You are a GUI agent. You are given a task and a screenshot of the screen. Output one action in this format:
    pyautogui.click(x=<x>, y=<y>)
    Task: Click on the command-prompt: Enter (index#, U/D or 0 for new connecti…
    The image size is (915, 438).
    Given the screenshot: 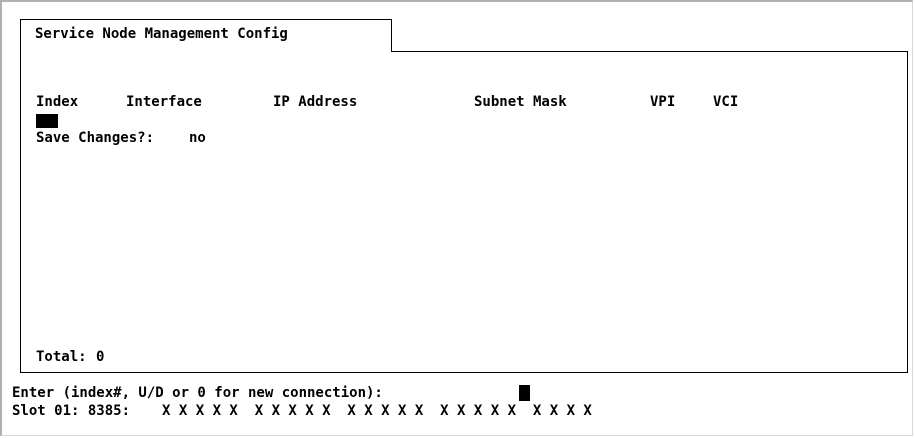 What is the action you would take?
    pyautogui.click(x=197, y=393)
    